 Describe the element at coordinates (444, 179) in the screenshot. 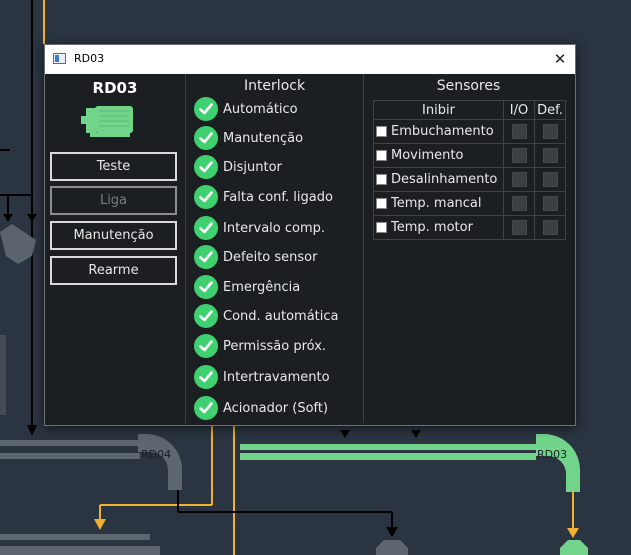

I see `sensor-name: Desalinhamento` at that location.